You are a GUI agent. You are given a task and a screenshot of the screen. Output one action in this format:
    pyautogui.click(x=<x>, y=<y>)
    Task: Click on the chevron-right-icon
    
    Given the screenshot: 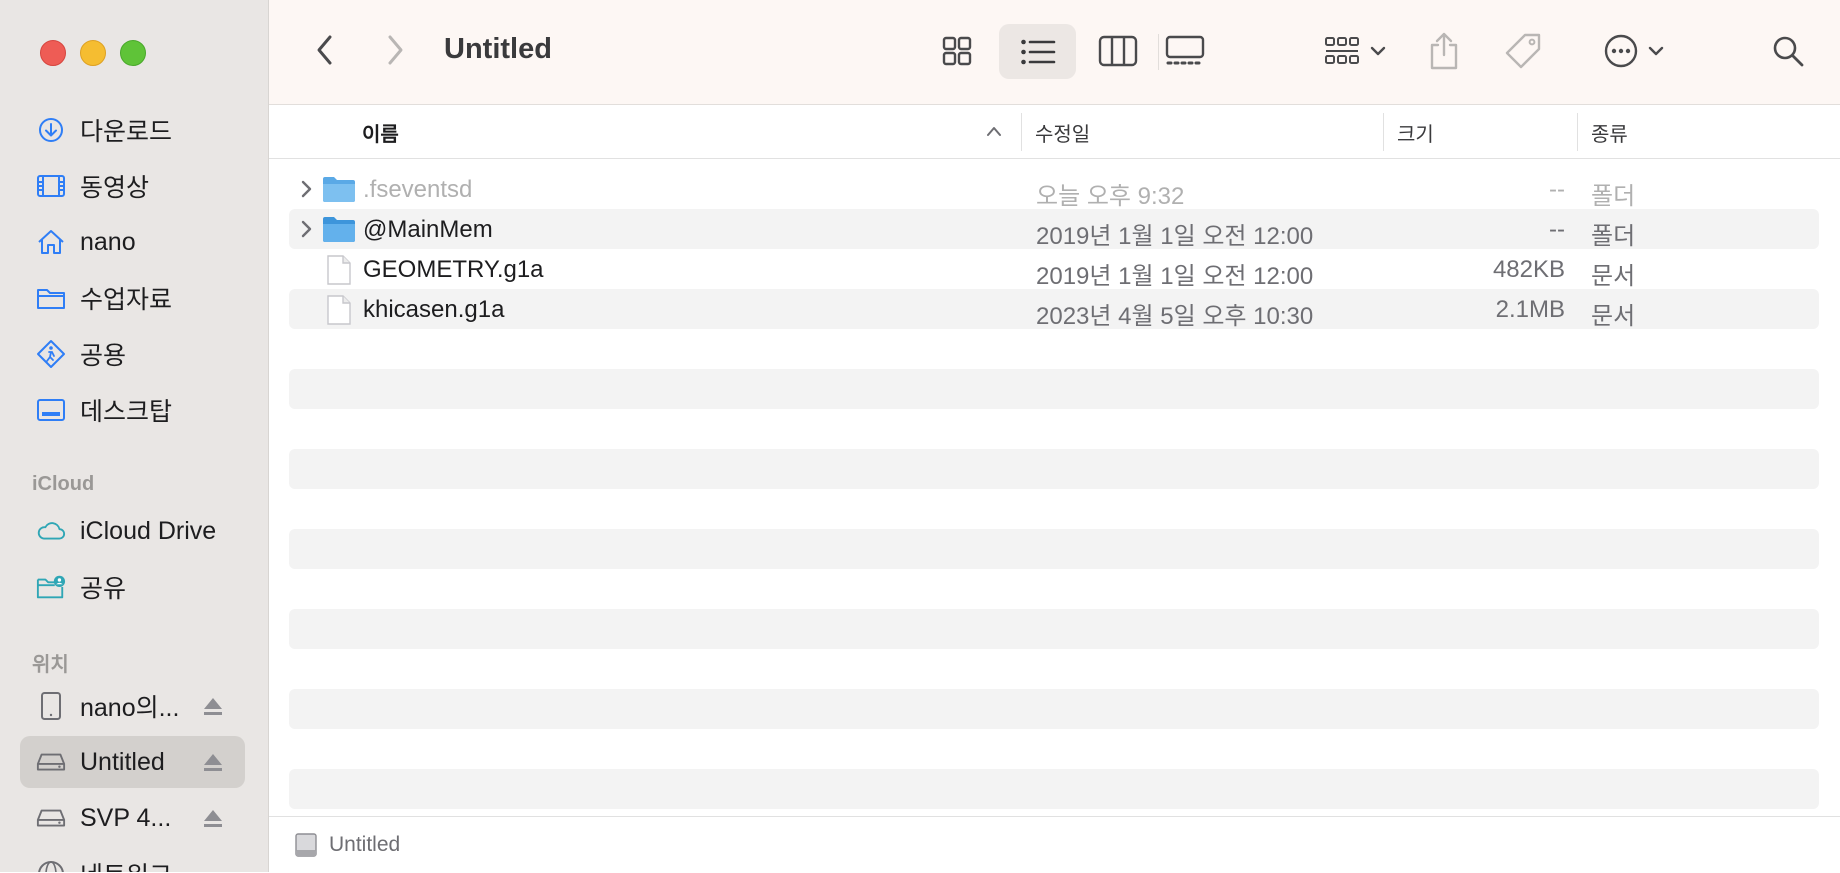 What is the action you would take?
    pyautogui.click(x=395, y=50)
    